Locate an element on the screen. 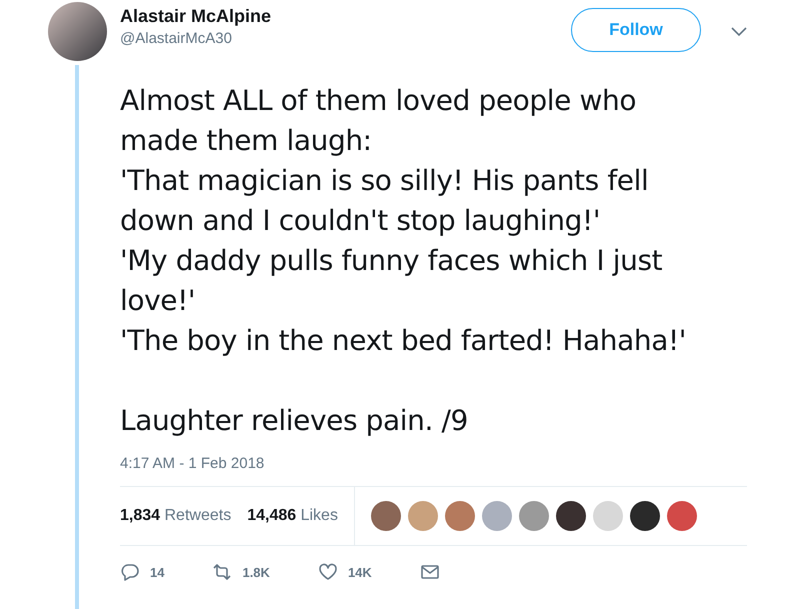 This screenshot has height=609, width=785. author-name: Alastair McAlpine is located at coordinates (196, 16).